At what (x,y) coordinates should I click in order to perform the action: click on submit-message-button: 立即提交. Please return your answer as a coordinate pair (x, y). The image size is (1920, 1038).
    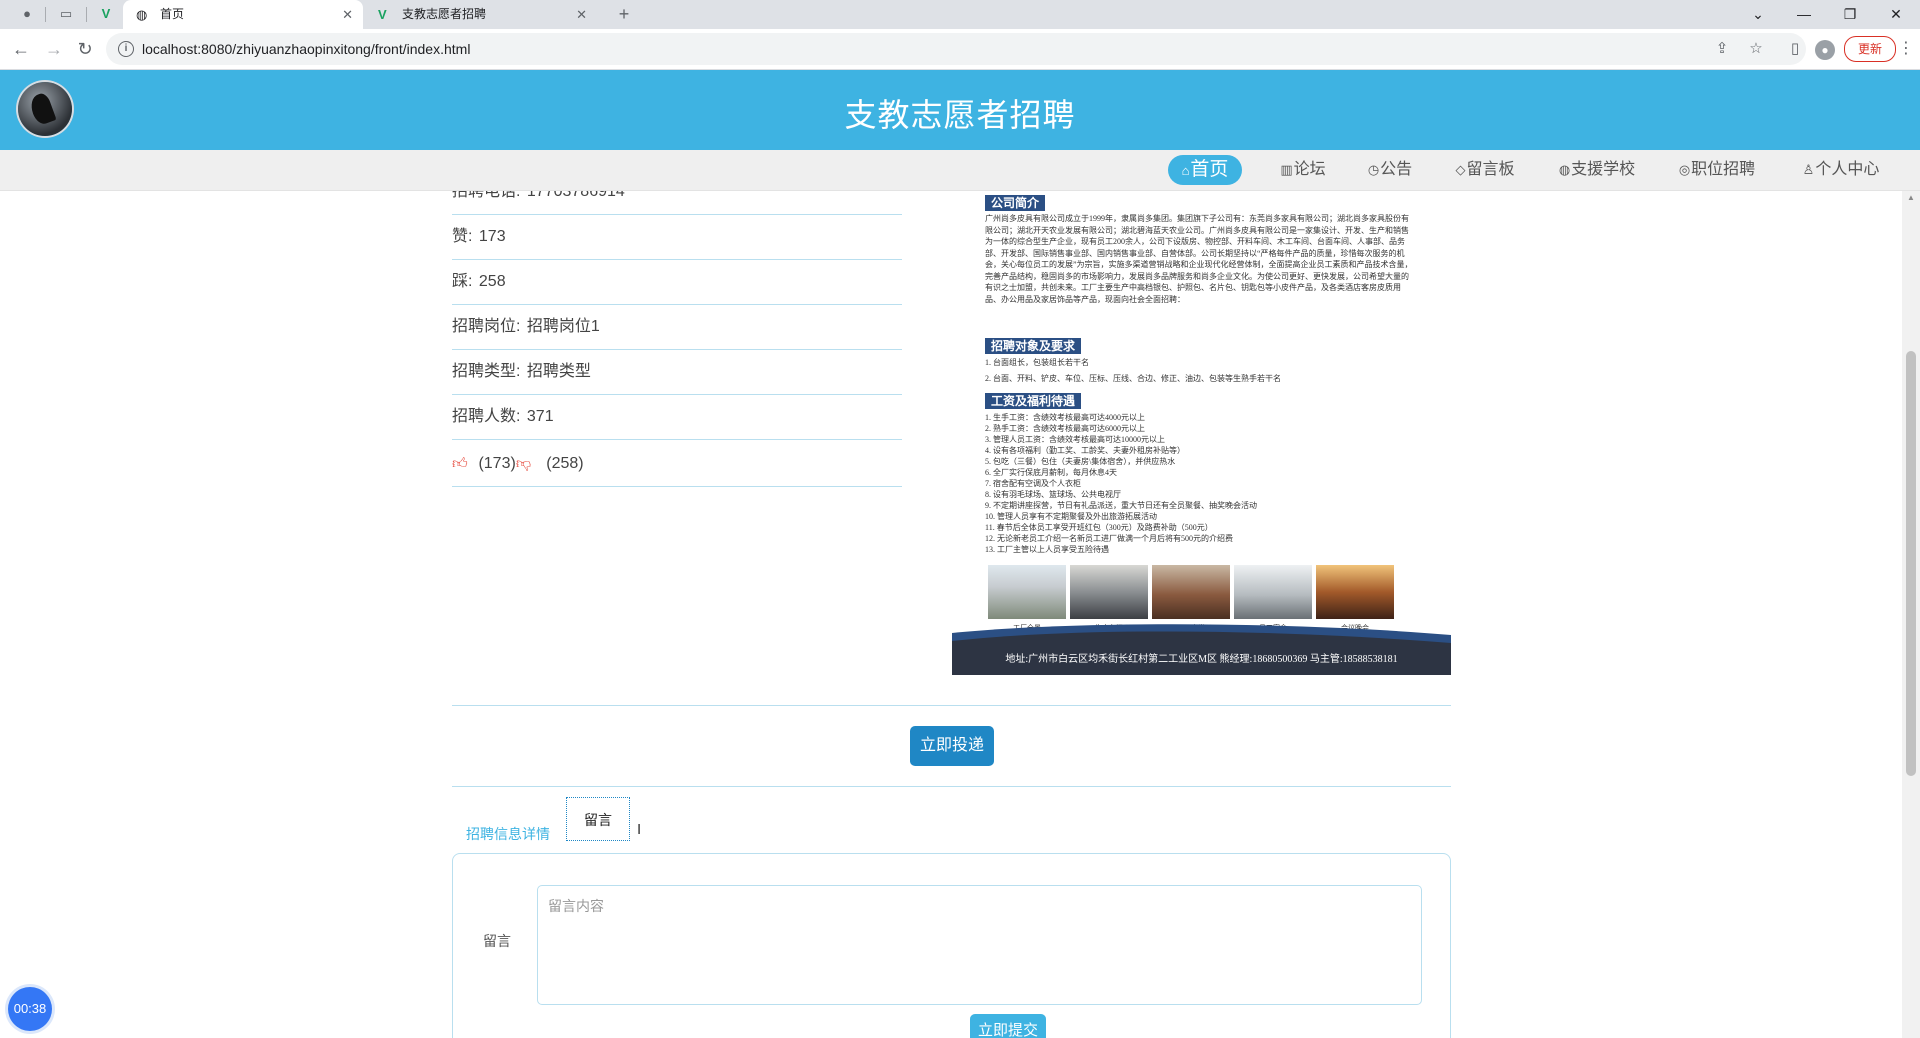
    Looking at the image, I should click on (1008, 1026).